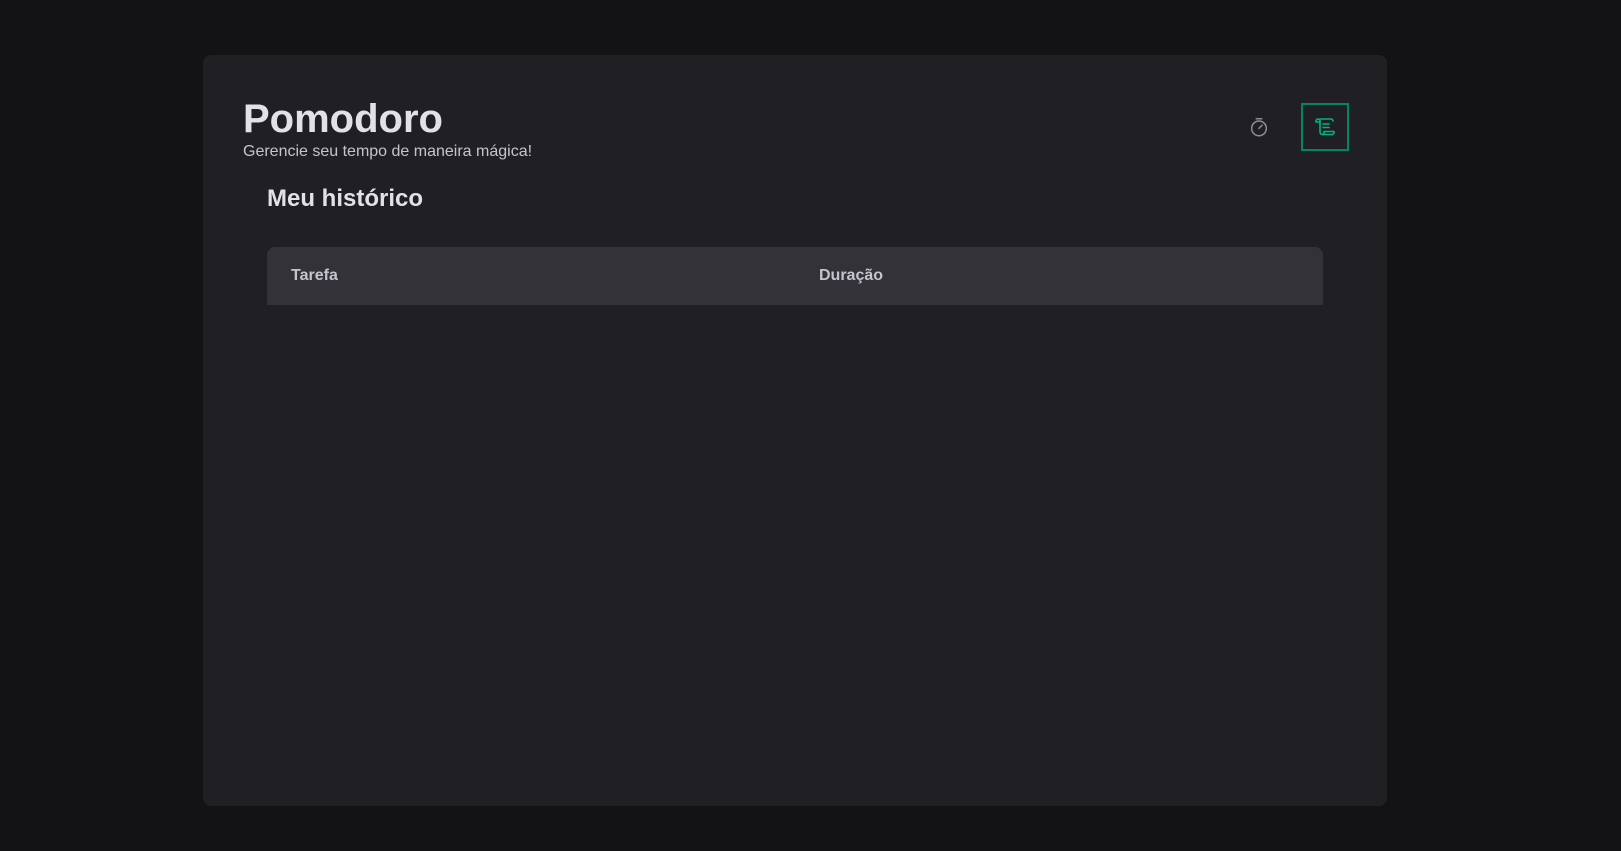 The width and height of the screenshot is (1621, 851). I want to click on nav, so click(1292, 127).